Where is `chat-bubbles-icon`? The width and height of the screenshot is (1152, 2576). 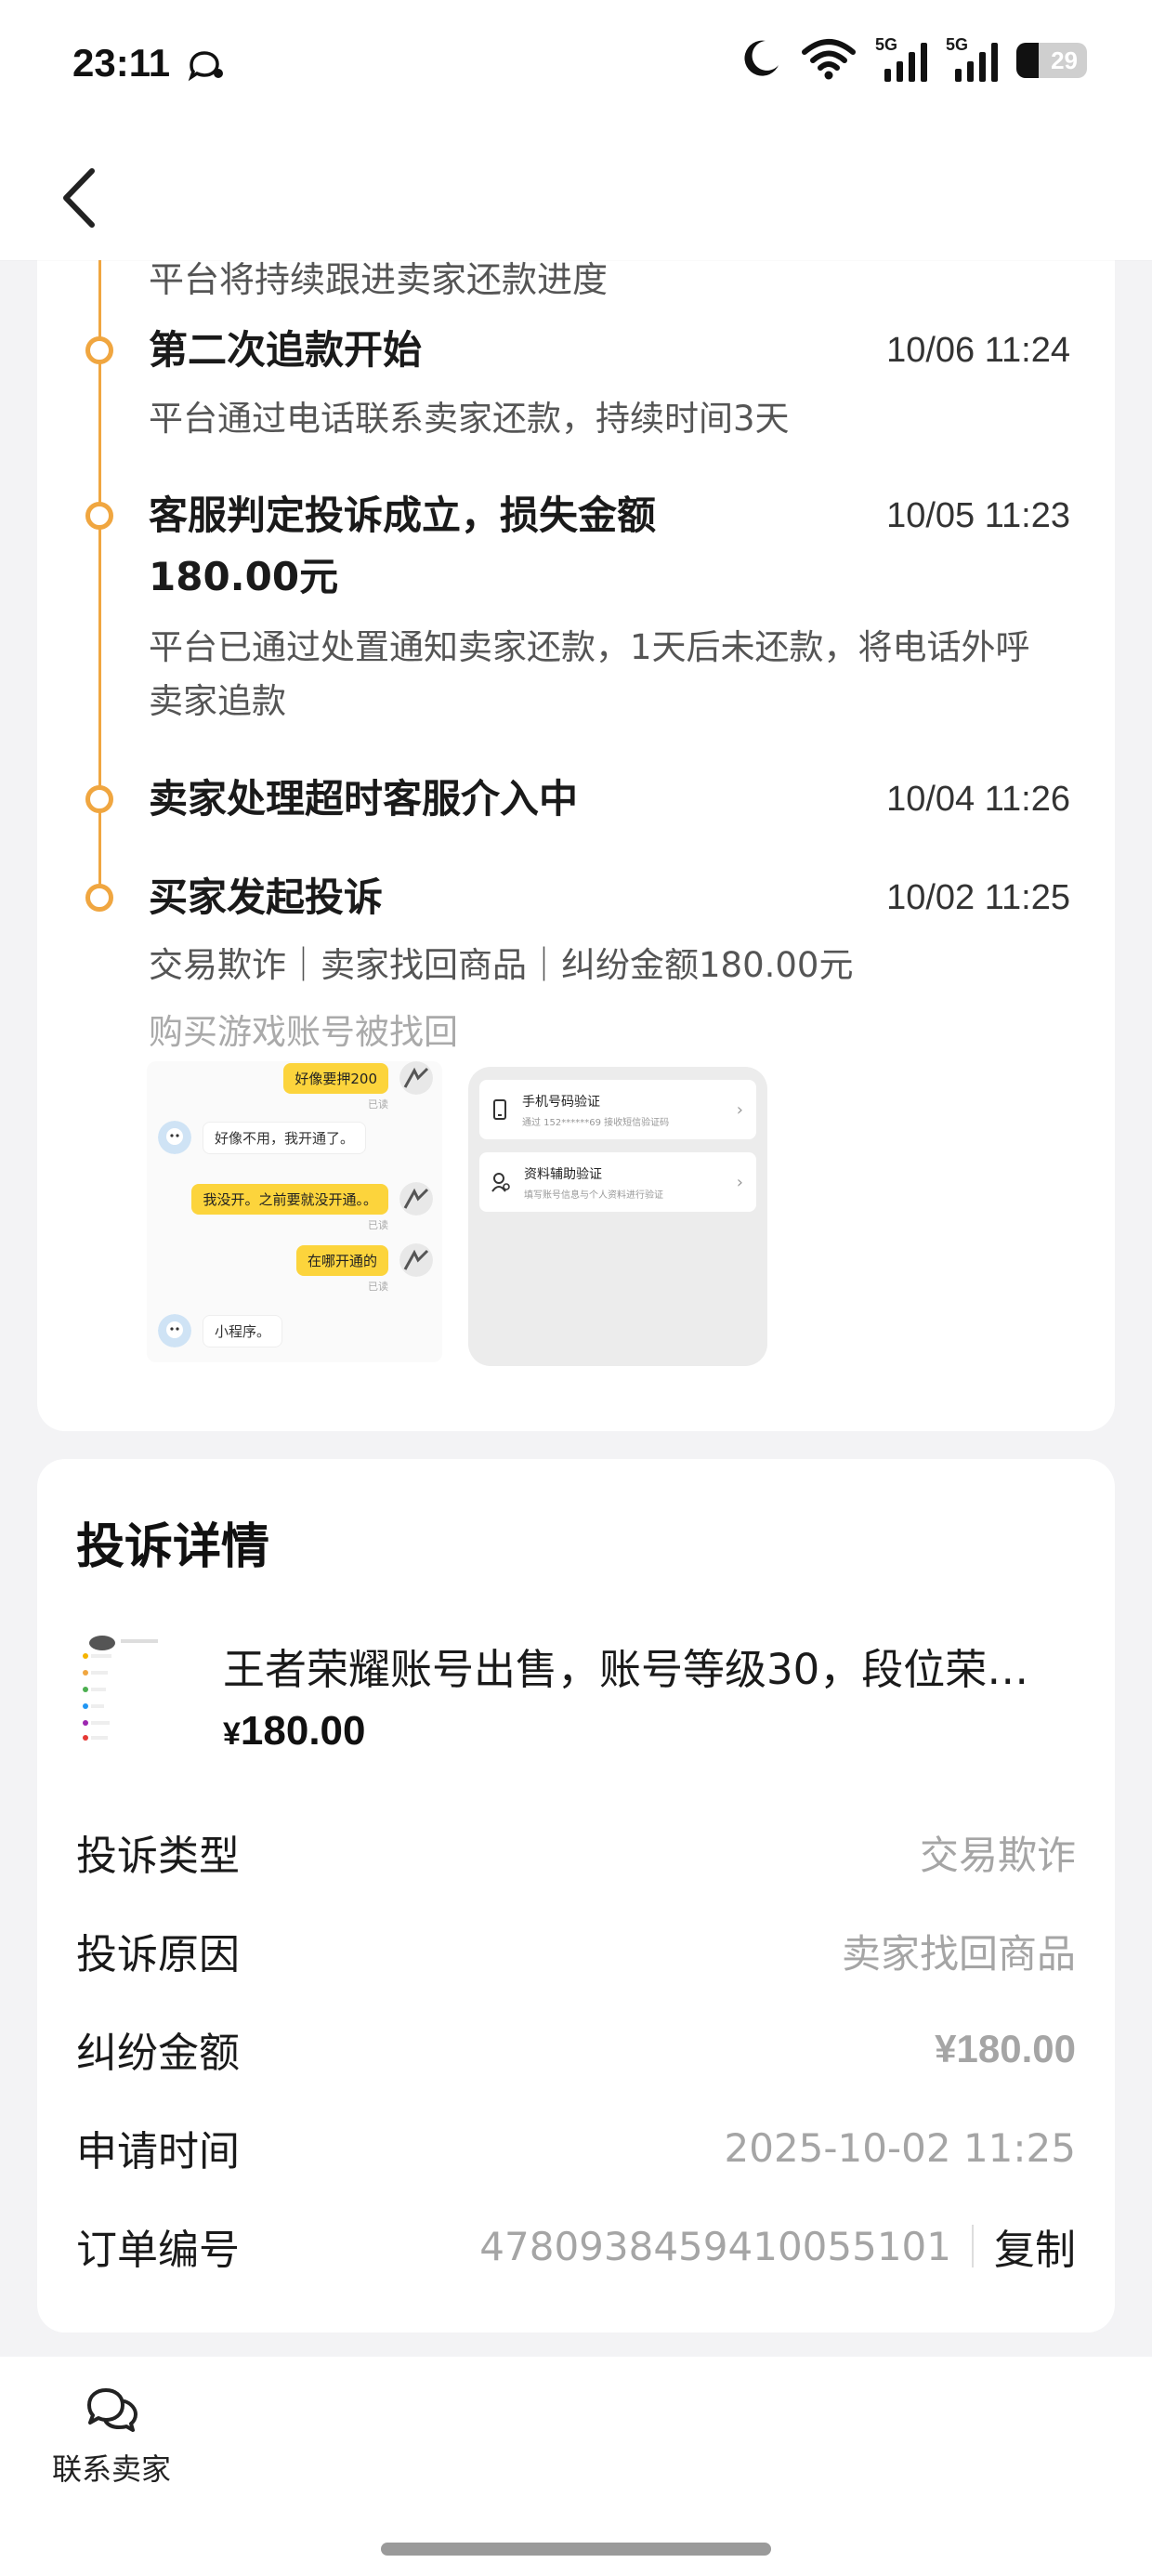 chat-bubbles-icon is located at coordinates (112, 2410).